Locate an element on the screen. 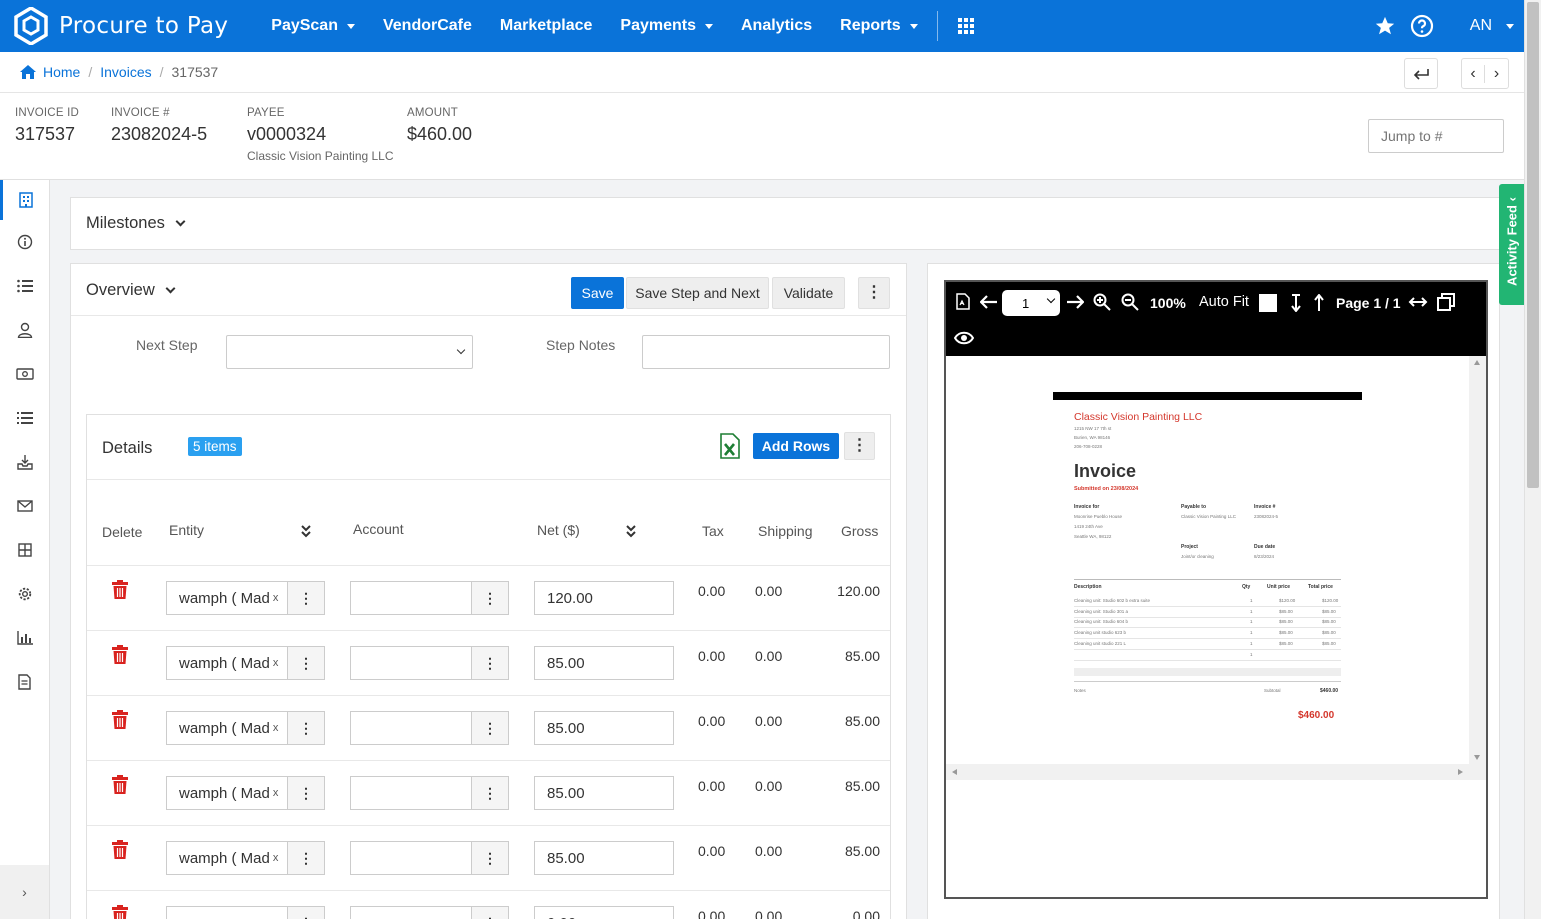 This screenshot has height=919, width=1541. add-rows-button: Add Rows is located at coordinates (796, 446).